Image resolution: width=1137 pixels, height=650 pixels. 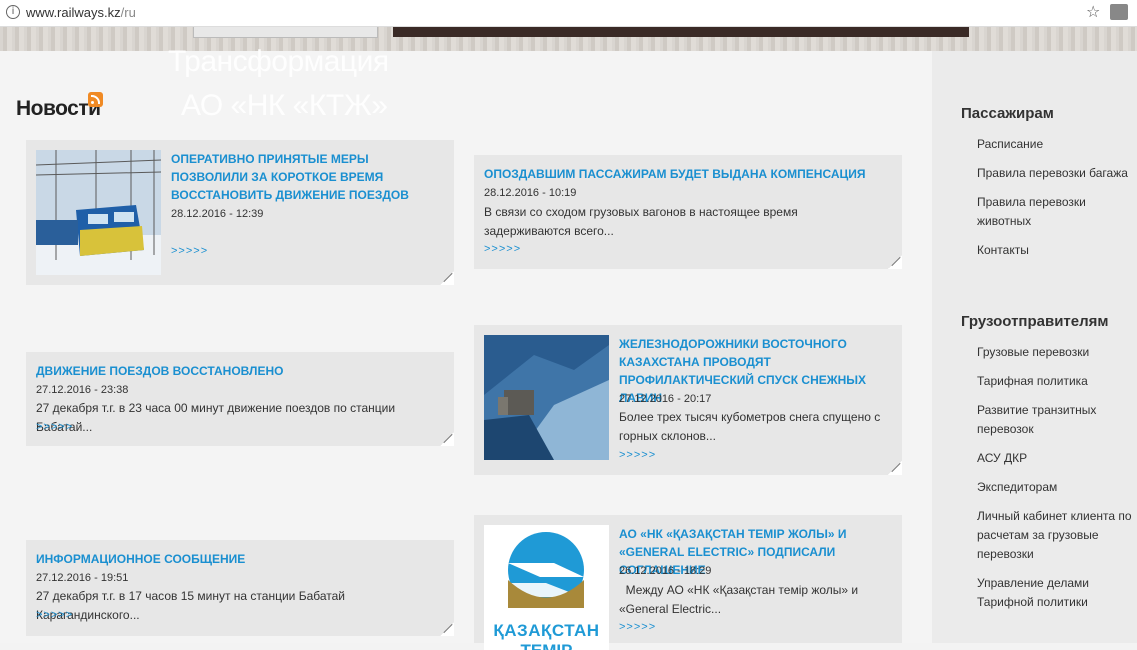 What do you see at coordinates (546, 630) in the screenshot?
I see `logo-text: ҚАЗАҚСТАН` at bounding box center [546, 630].